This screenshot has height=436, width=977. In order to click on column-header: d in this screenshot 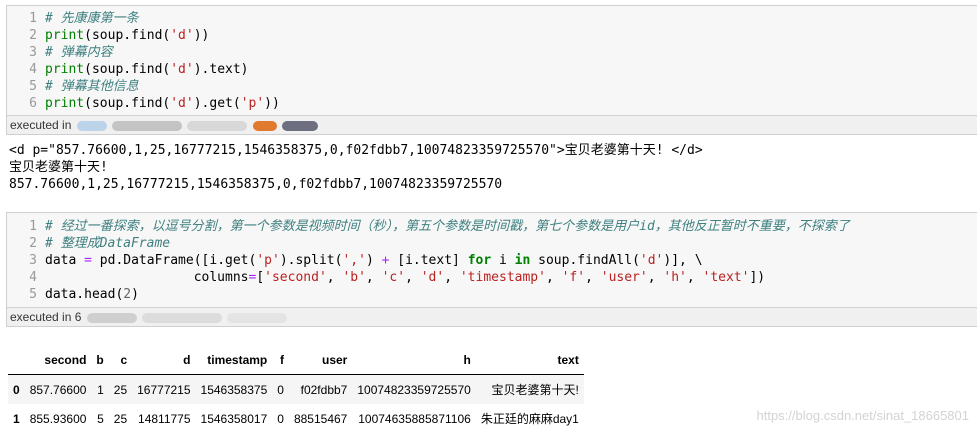, I will do `click(164, 360)`.